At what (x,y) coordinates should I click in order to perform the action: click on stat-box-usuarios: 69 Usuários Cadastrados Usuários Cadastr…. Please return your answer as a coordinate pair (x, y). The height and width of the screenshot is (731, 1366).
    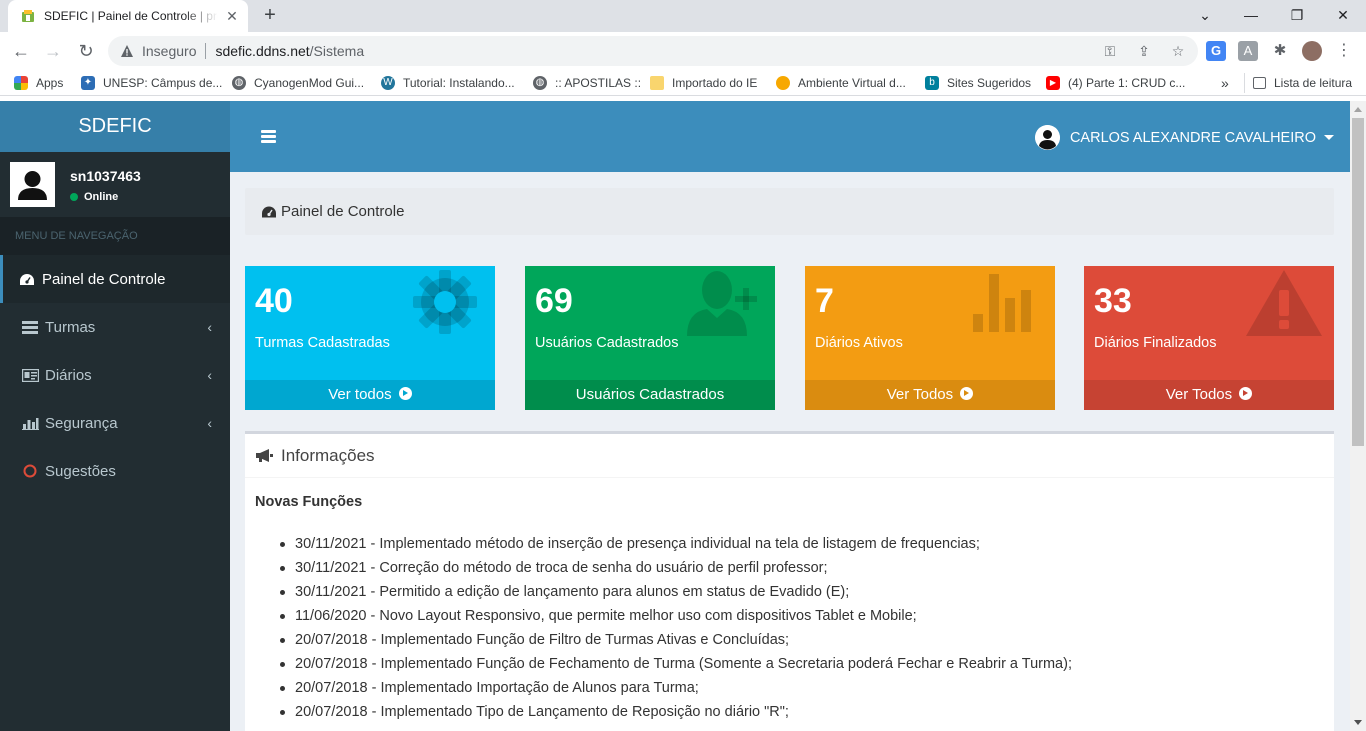
    Looking at the image, I should click on (650, 338).